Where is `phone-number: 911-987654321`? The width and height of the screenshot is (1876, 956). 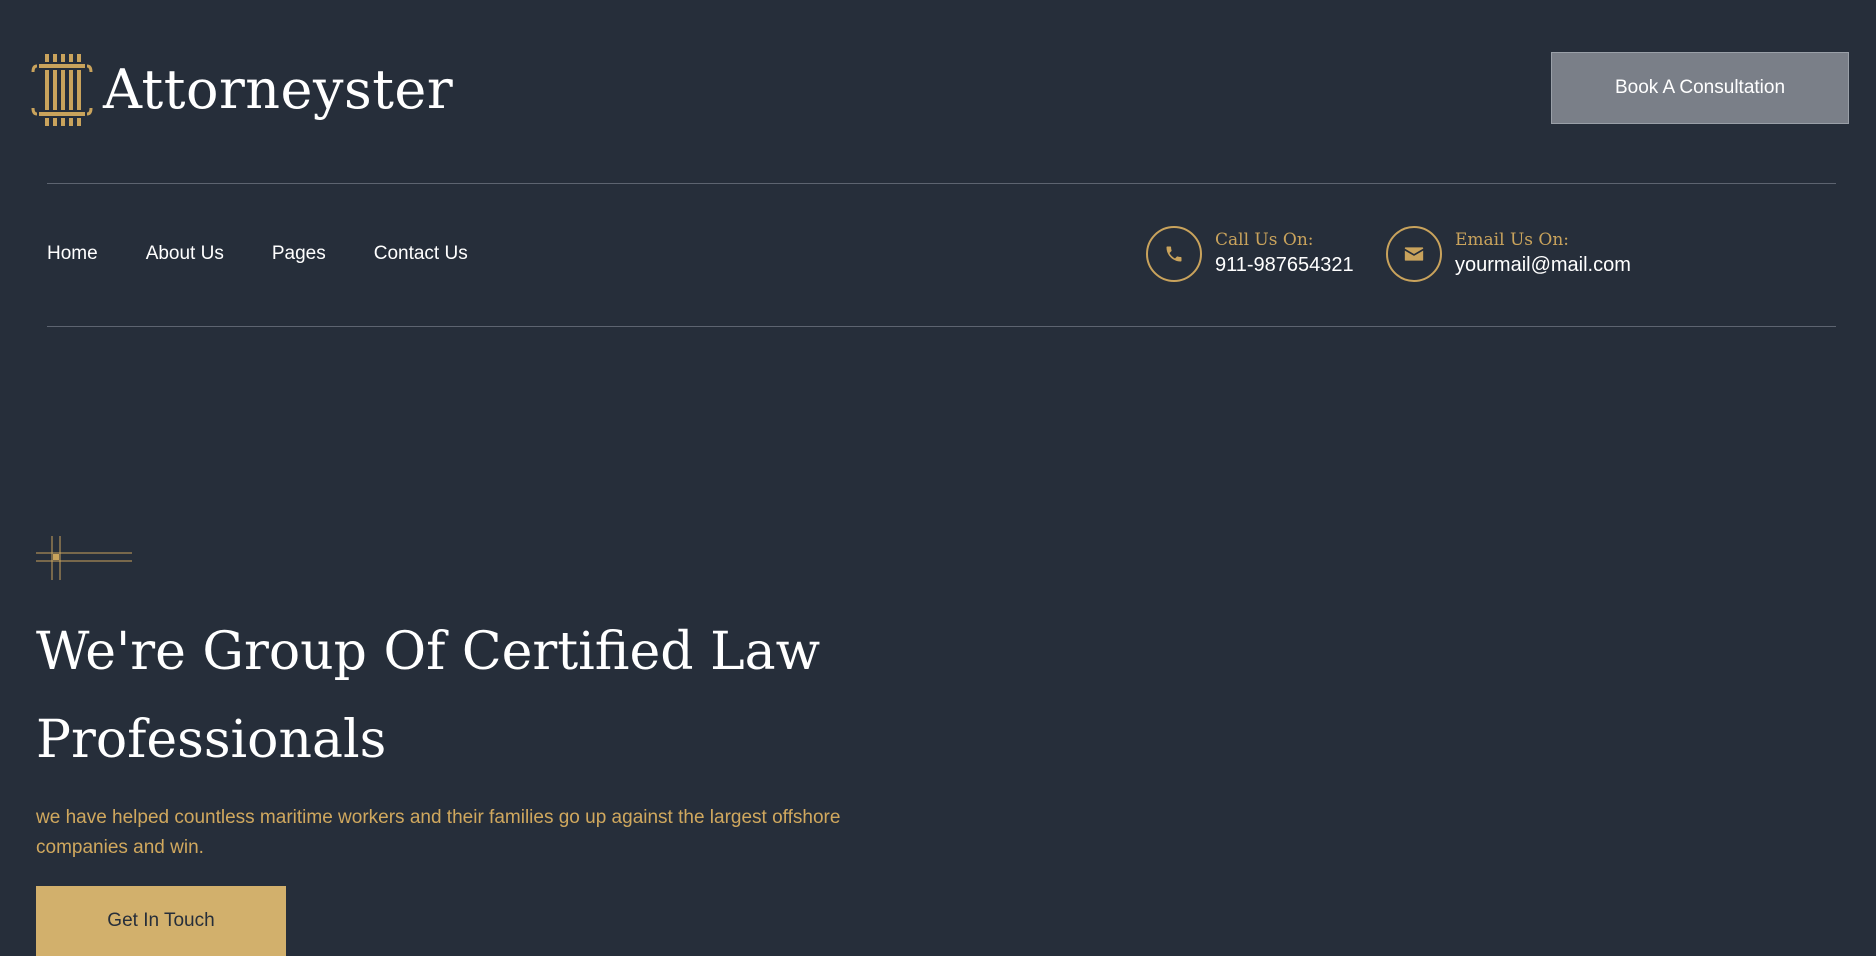
phone-number: 911-987654321 is located at coordinates (1284, 265).